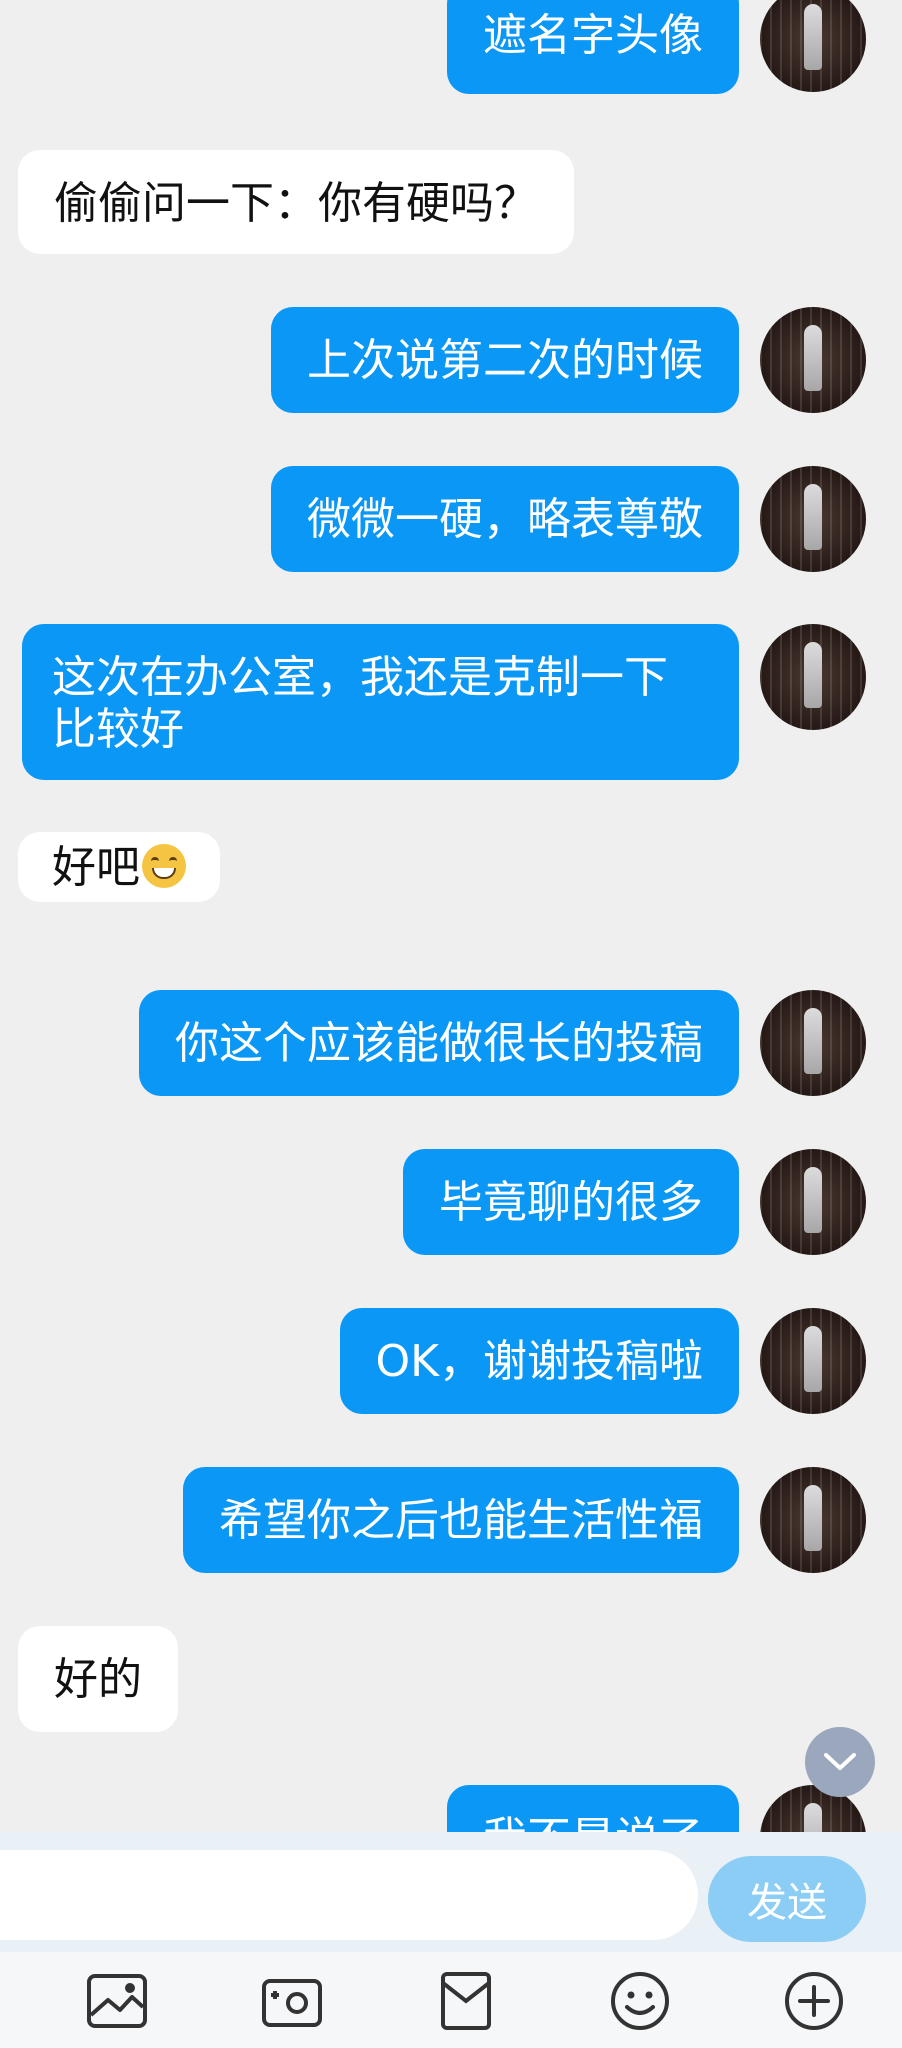 Image resolution: width=902 pixels, height=2048 pixels. I want to click on chevron-down-icon, so click(840, 1761).